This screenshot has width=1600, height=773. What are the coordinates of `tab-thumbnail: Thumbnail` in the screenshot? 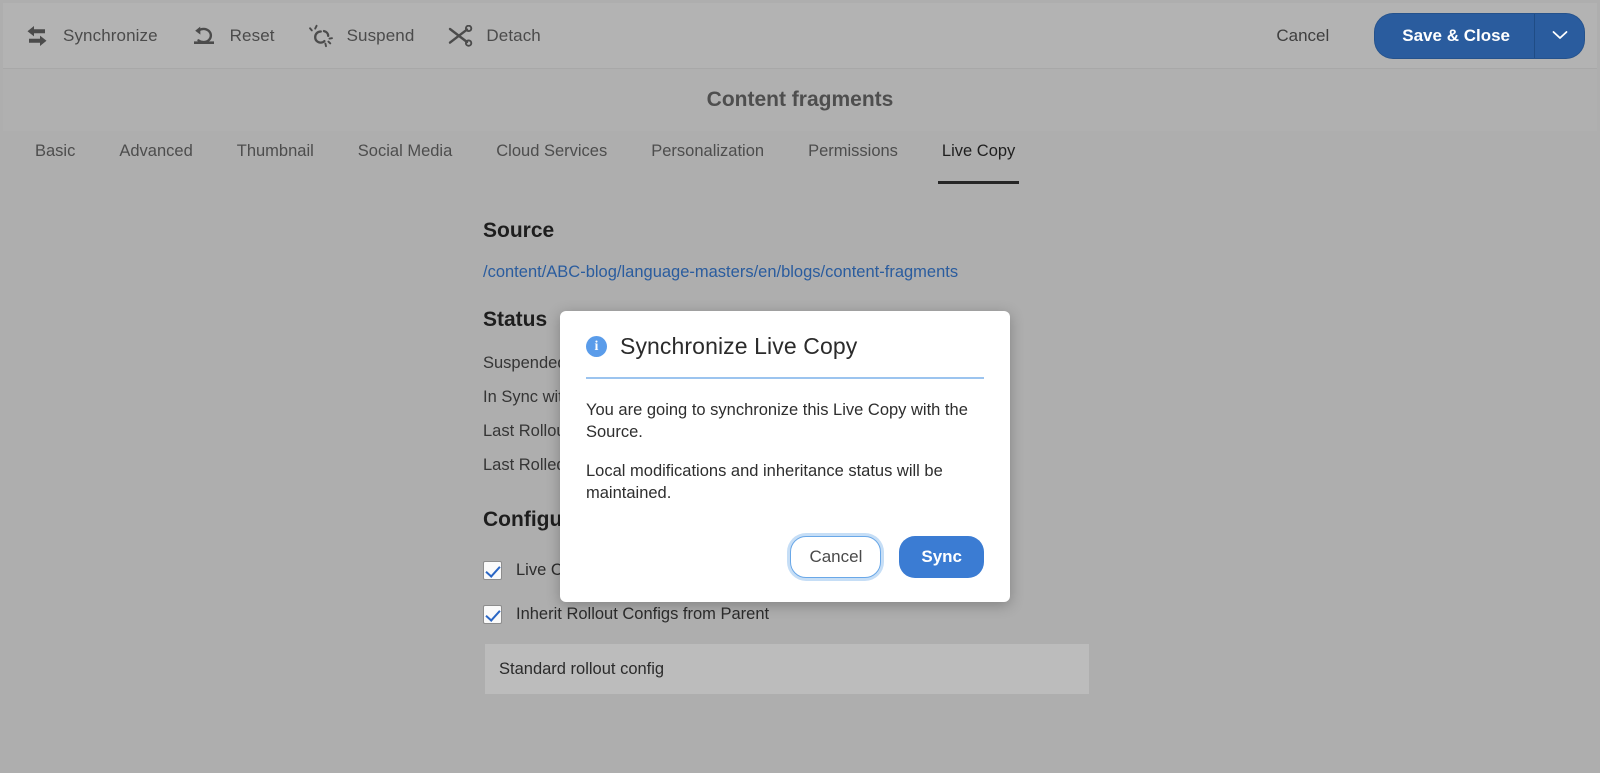 It's located at (275, 162).